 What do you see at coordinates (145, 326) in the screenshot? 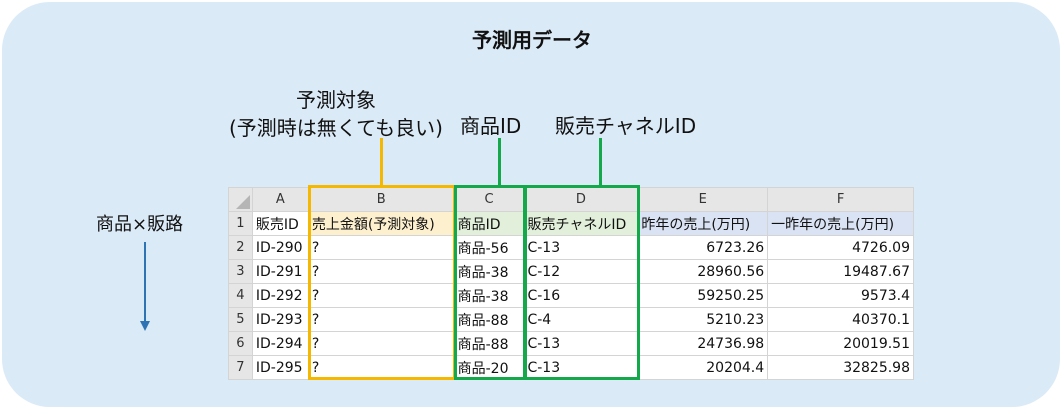
I see `down-arrow-icon` at bounding box center [145, 326].